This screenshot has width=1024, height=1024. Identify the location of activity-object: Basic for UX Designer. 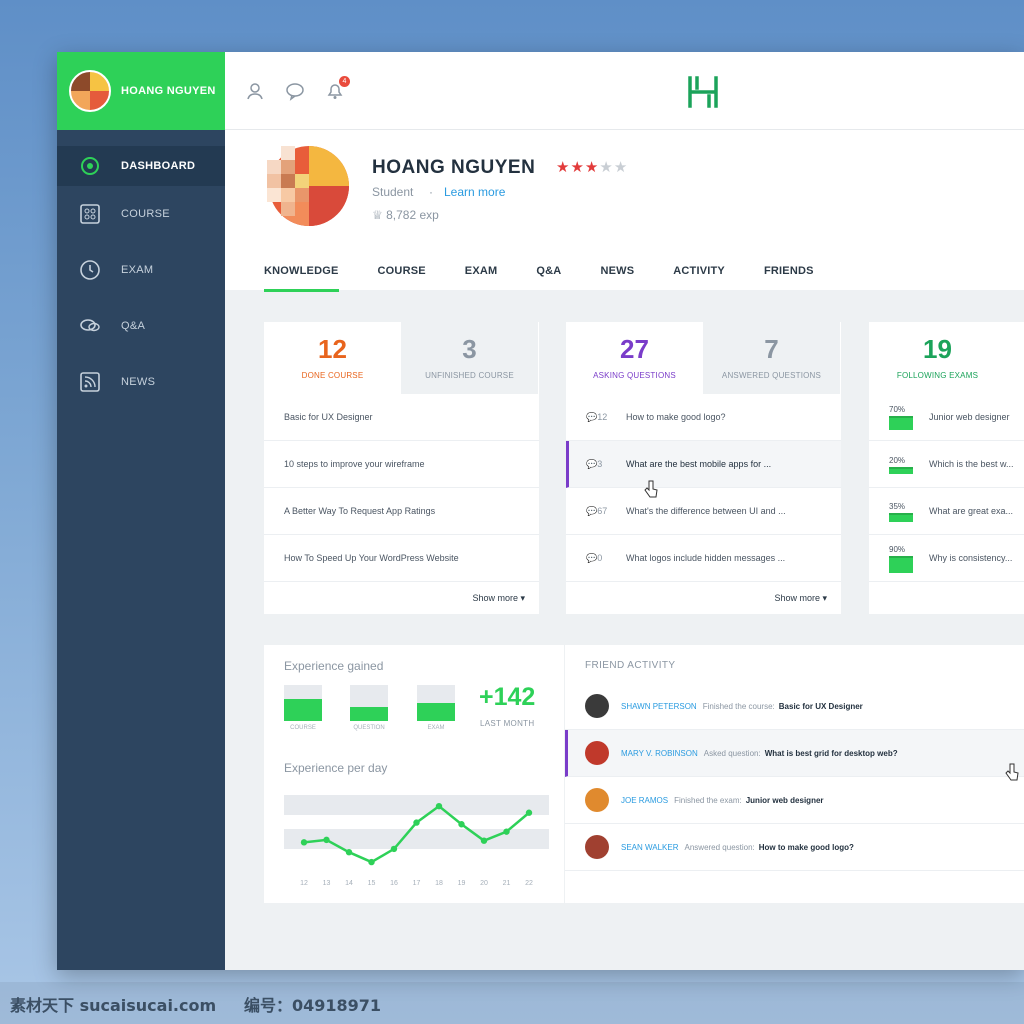
(821, 706).